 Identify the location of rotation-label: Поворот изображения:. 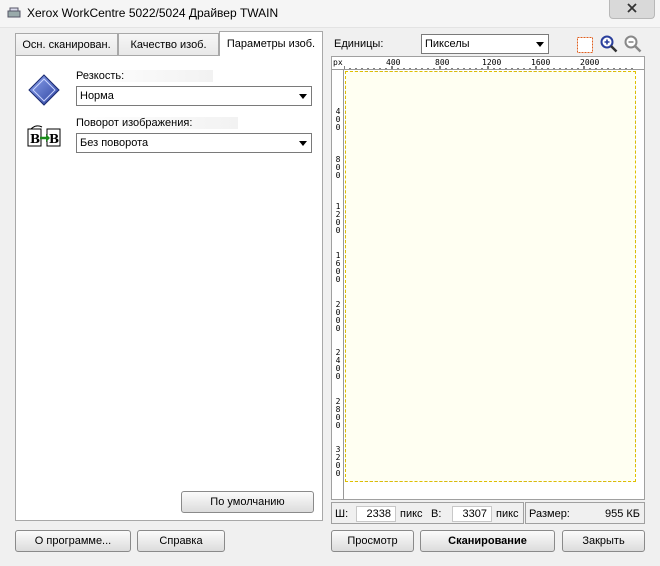
(157, 123).